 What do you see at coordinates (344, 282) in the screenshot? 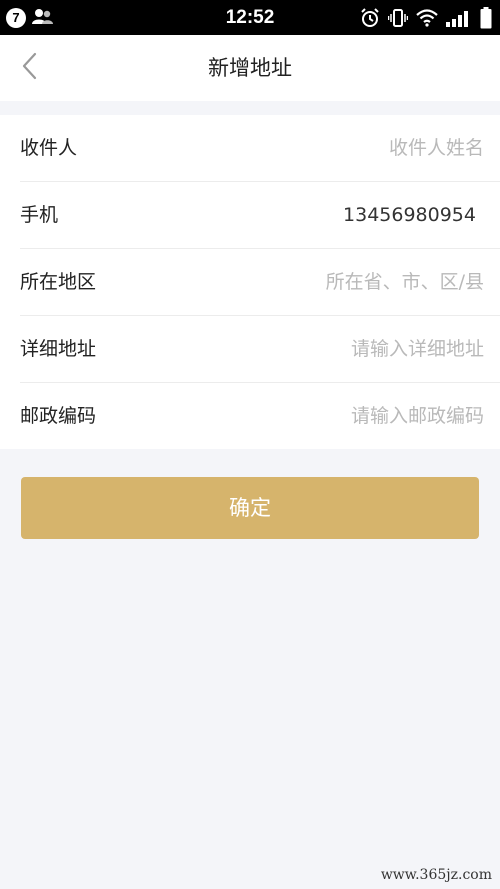
I see `region-input` at bounding box center [344, 282].